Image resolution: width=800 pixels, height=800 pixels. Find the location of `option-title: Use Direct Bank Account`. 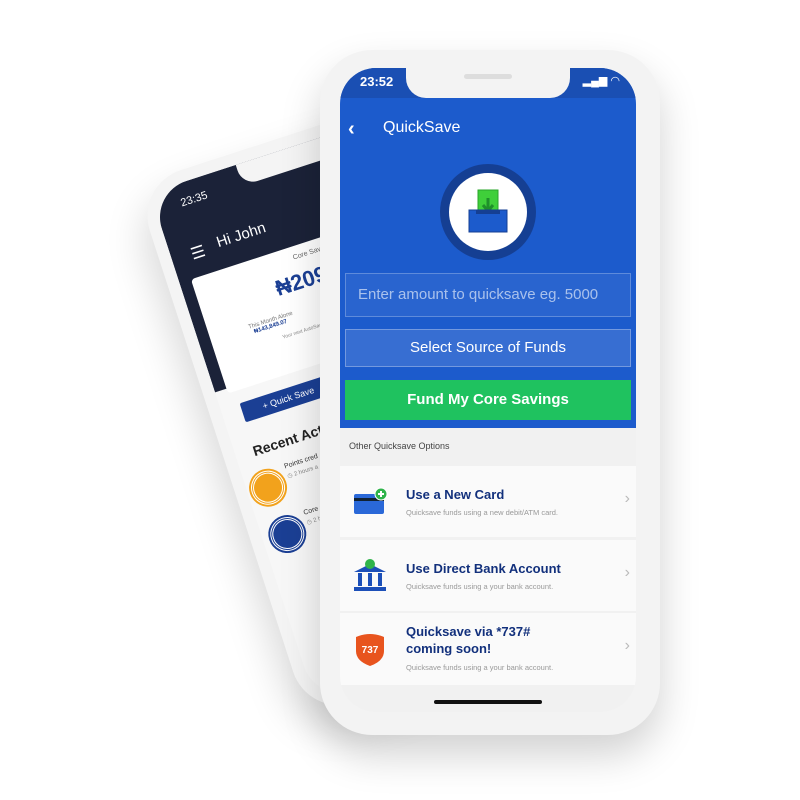

option-title: Use Direct Bank Account is located at coordinates (483, 568).